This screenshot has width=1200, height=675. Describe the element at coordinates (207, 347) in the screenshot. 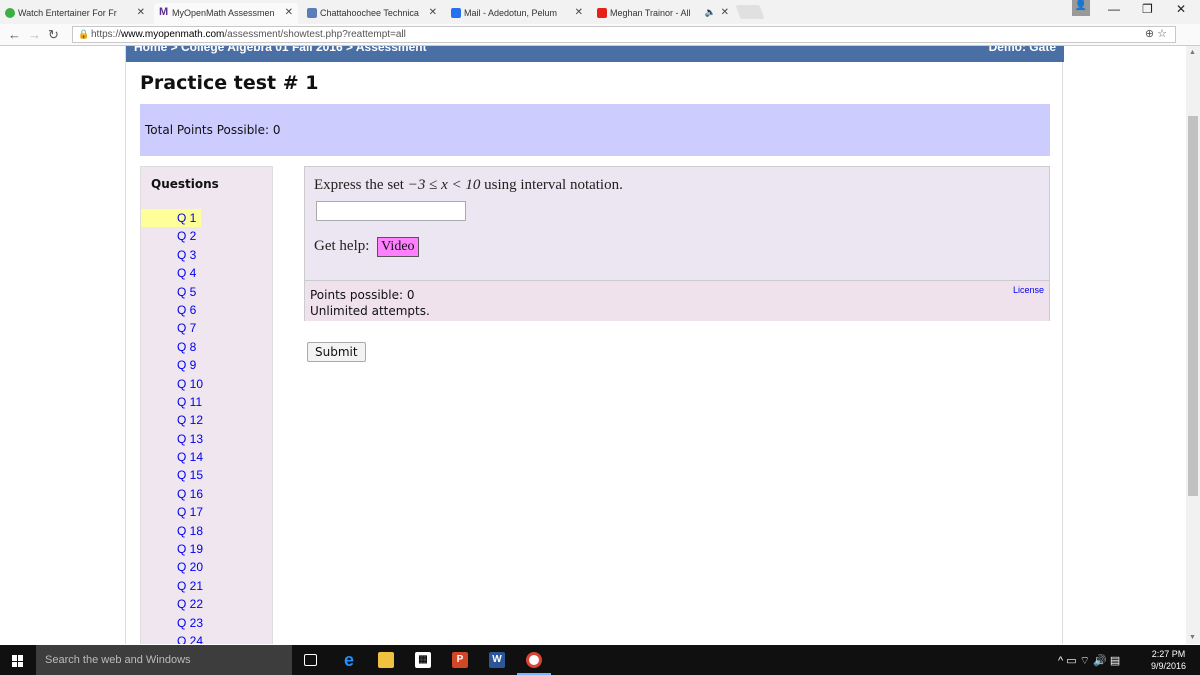

I see `question-link: Q 8` at that location.